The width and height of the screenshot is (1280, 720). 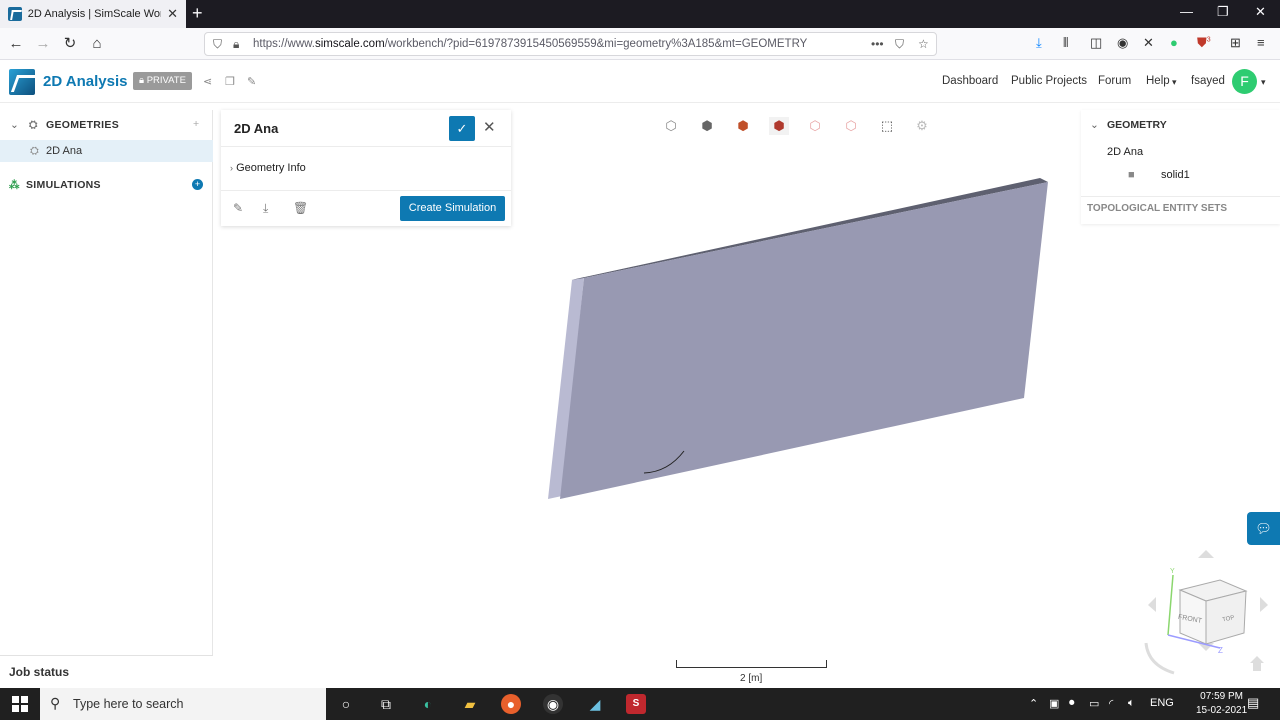 What do you see at coordinates (183, 704) in the screenshot?
I see `taskbar-search: ⚲ Type here to search` at bounding box center [183, 704].